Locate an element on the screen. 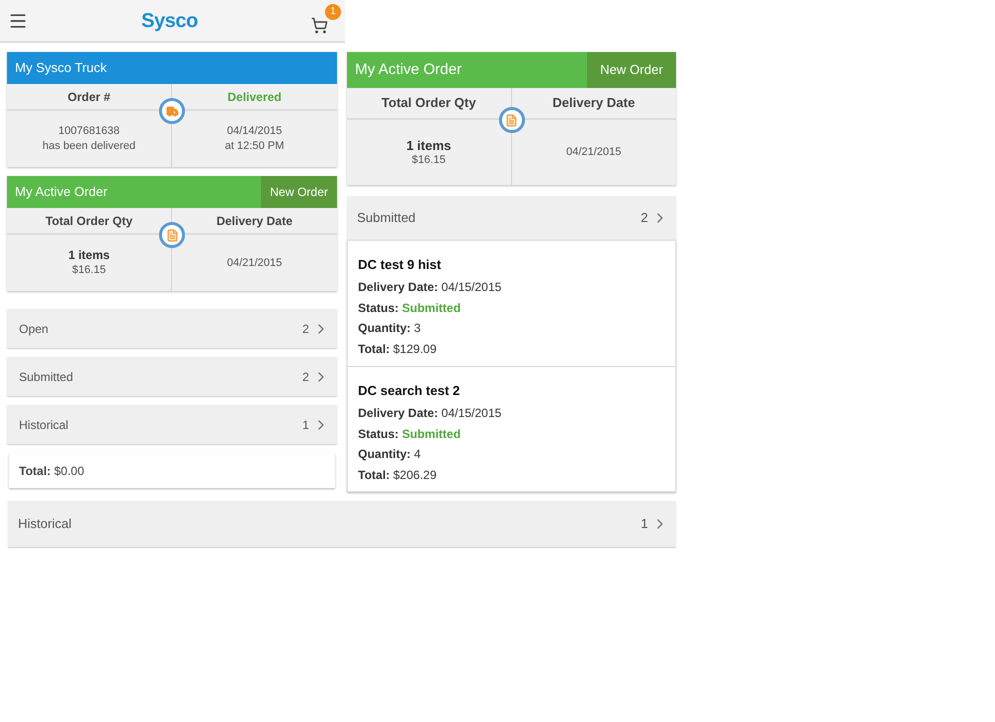  order-field: Total: $129.09 is located at coordinates (397, 349).